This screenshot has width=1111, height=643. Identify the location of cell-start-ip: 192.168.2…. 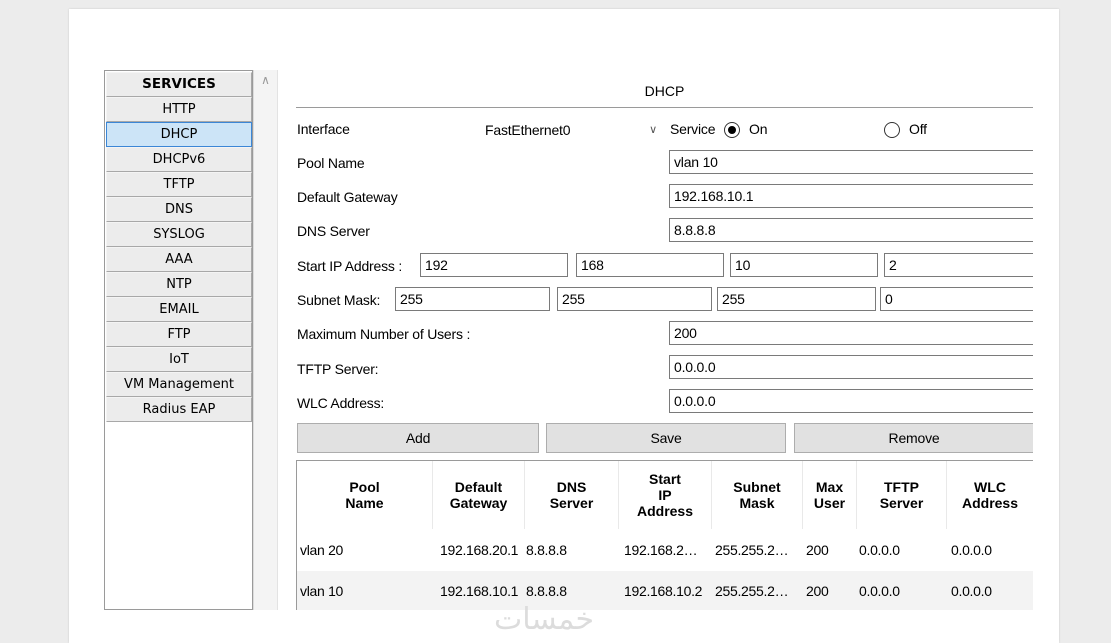
(661, 550).